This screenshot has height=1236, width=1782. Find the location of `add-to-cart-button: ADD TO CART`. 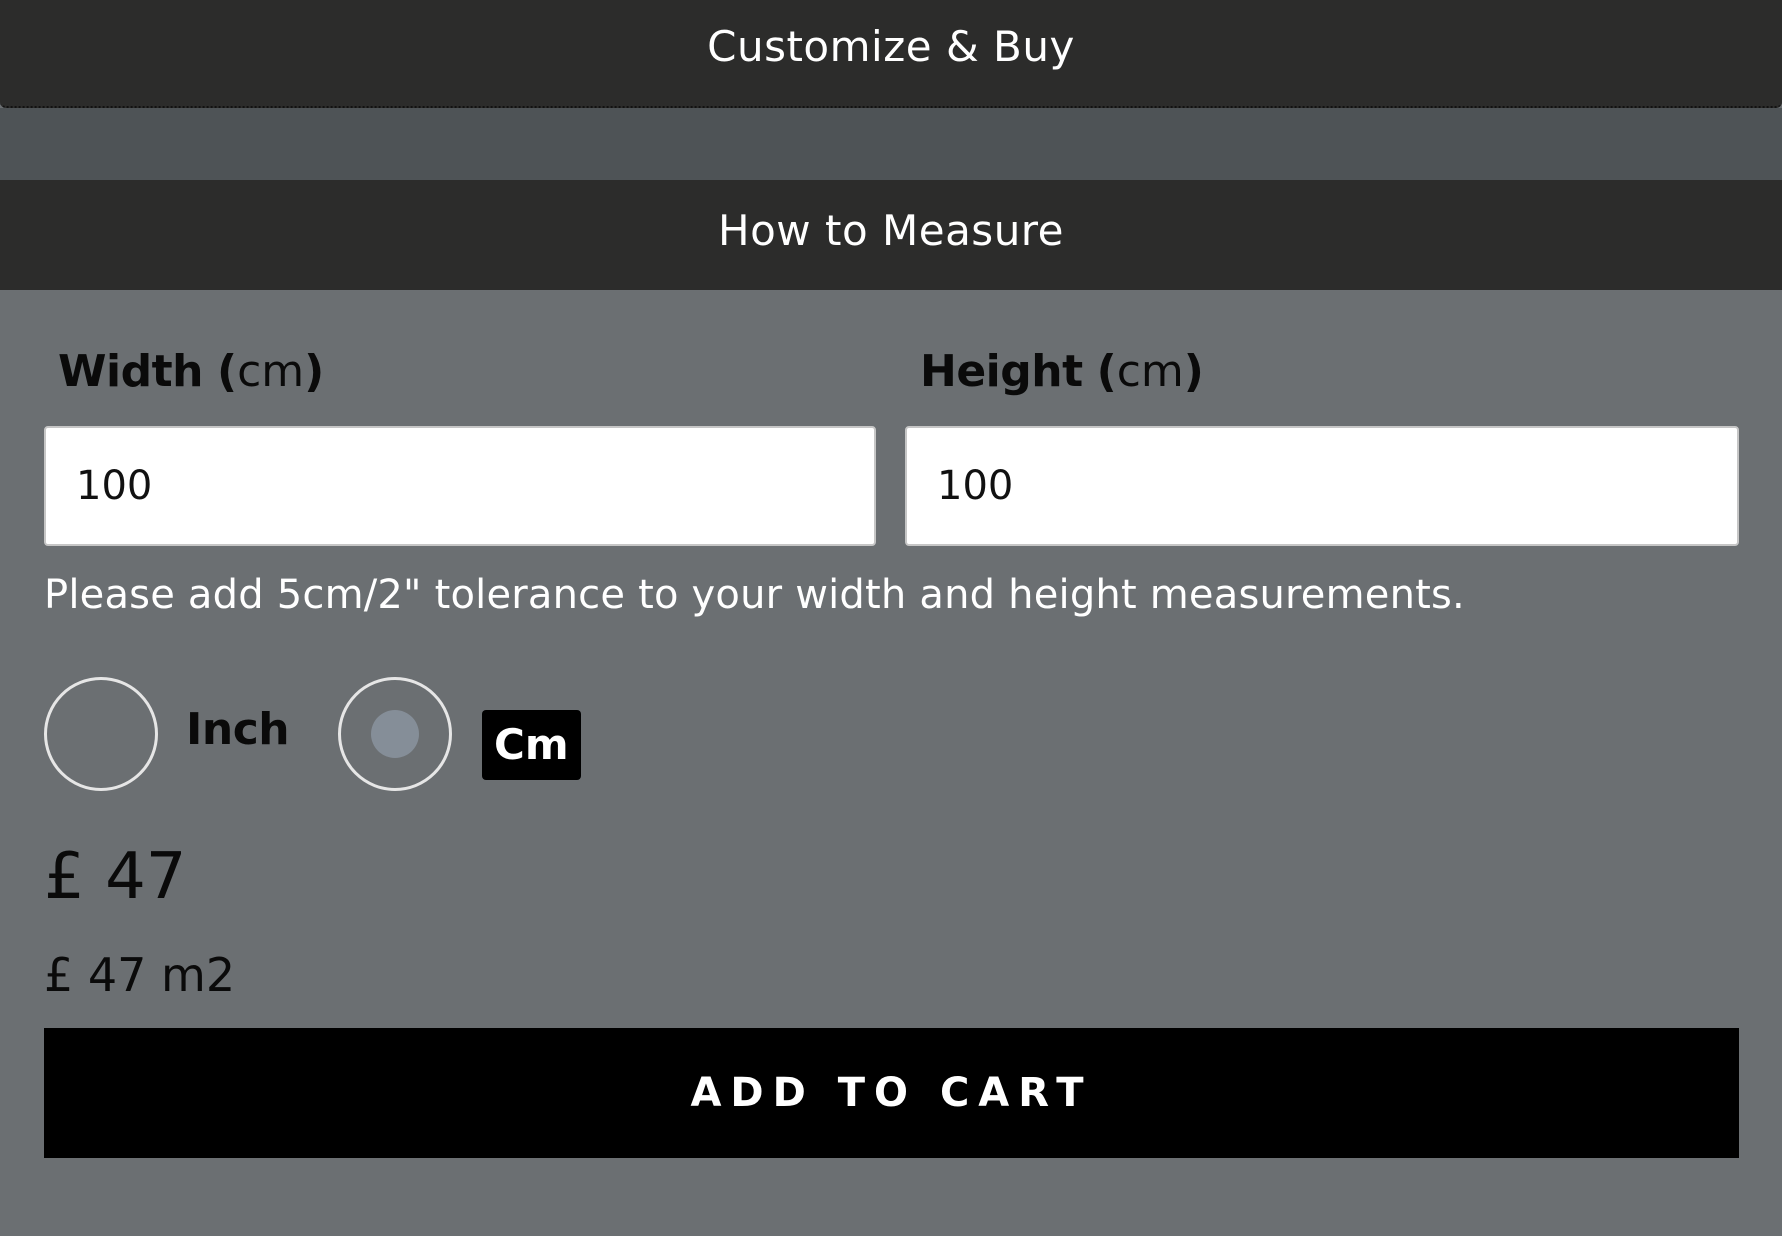

add-to-cart-button: ADD TO CART is located at coordinates (891, 1093).